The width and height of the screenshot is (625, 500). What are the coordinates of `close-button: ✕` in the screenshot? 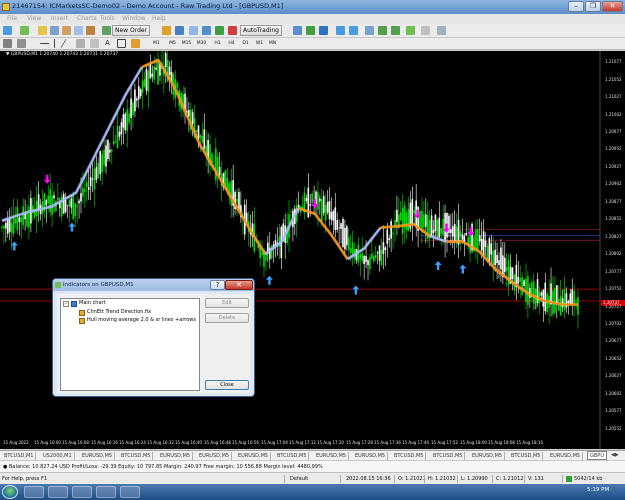 It's located at (612, 6).